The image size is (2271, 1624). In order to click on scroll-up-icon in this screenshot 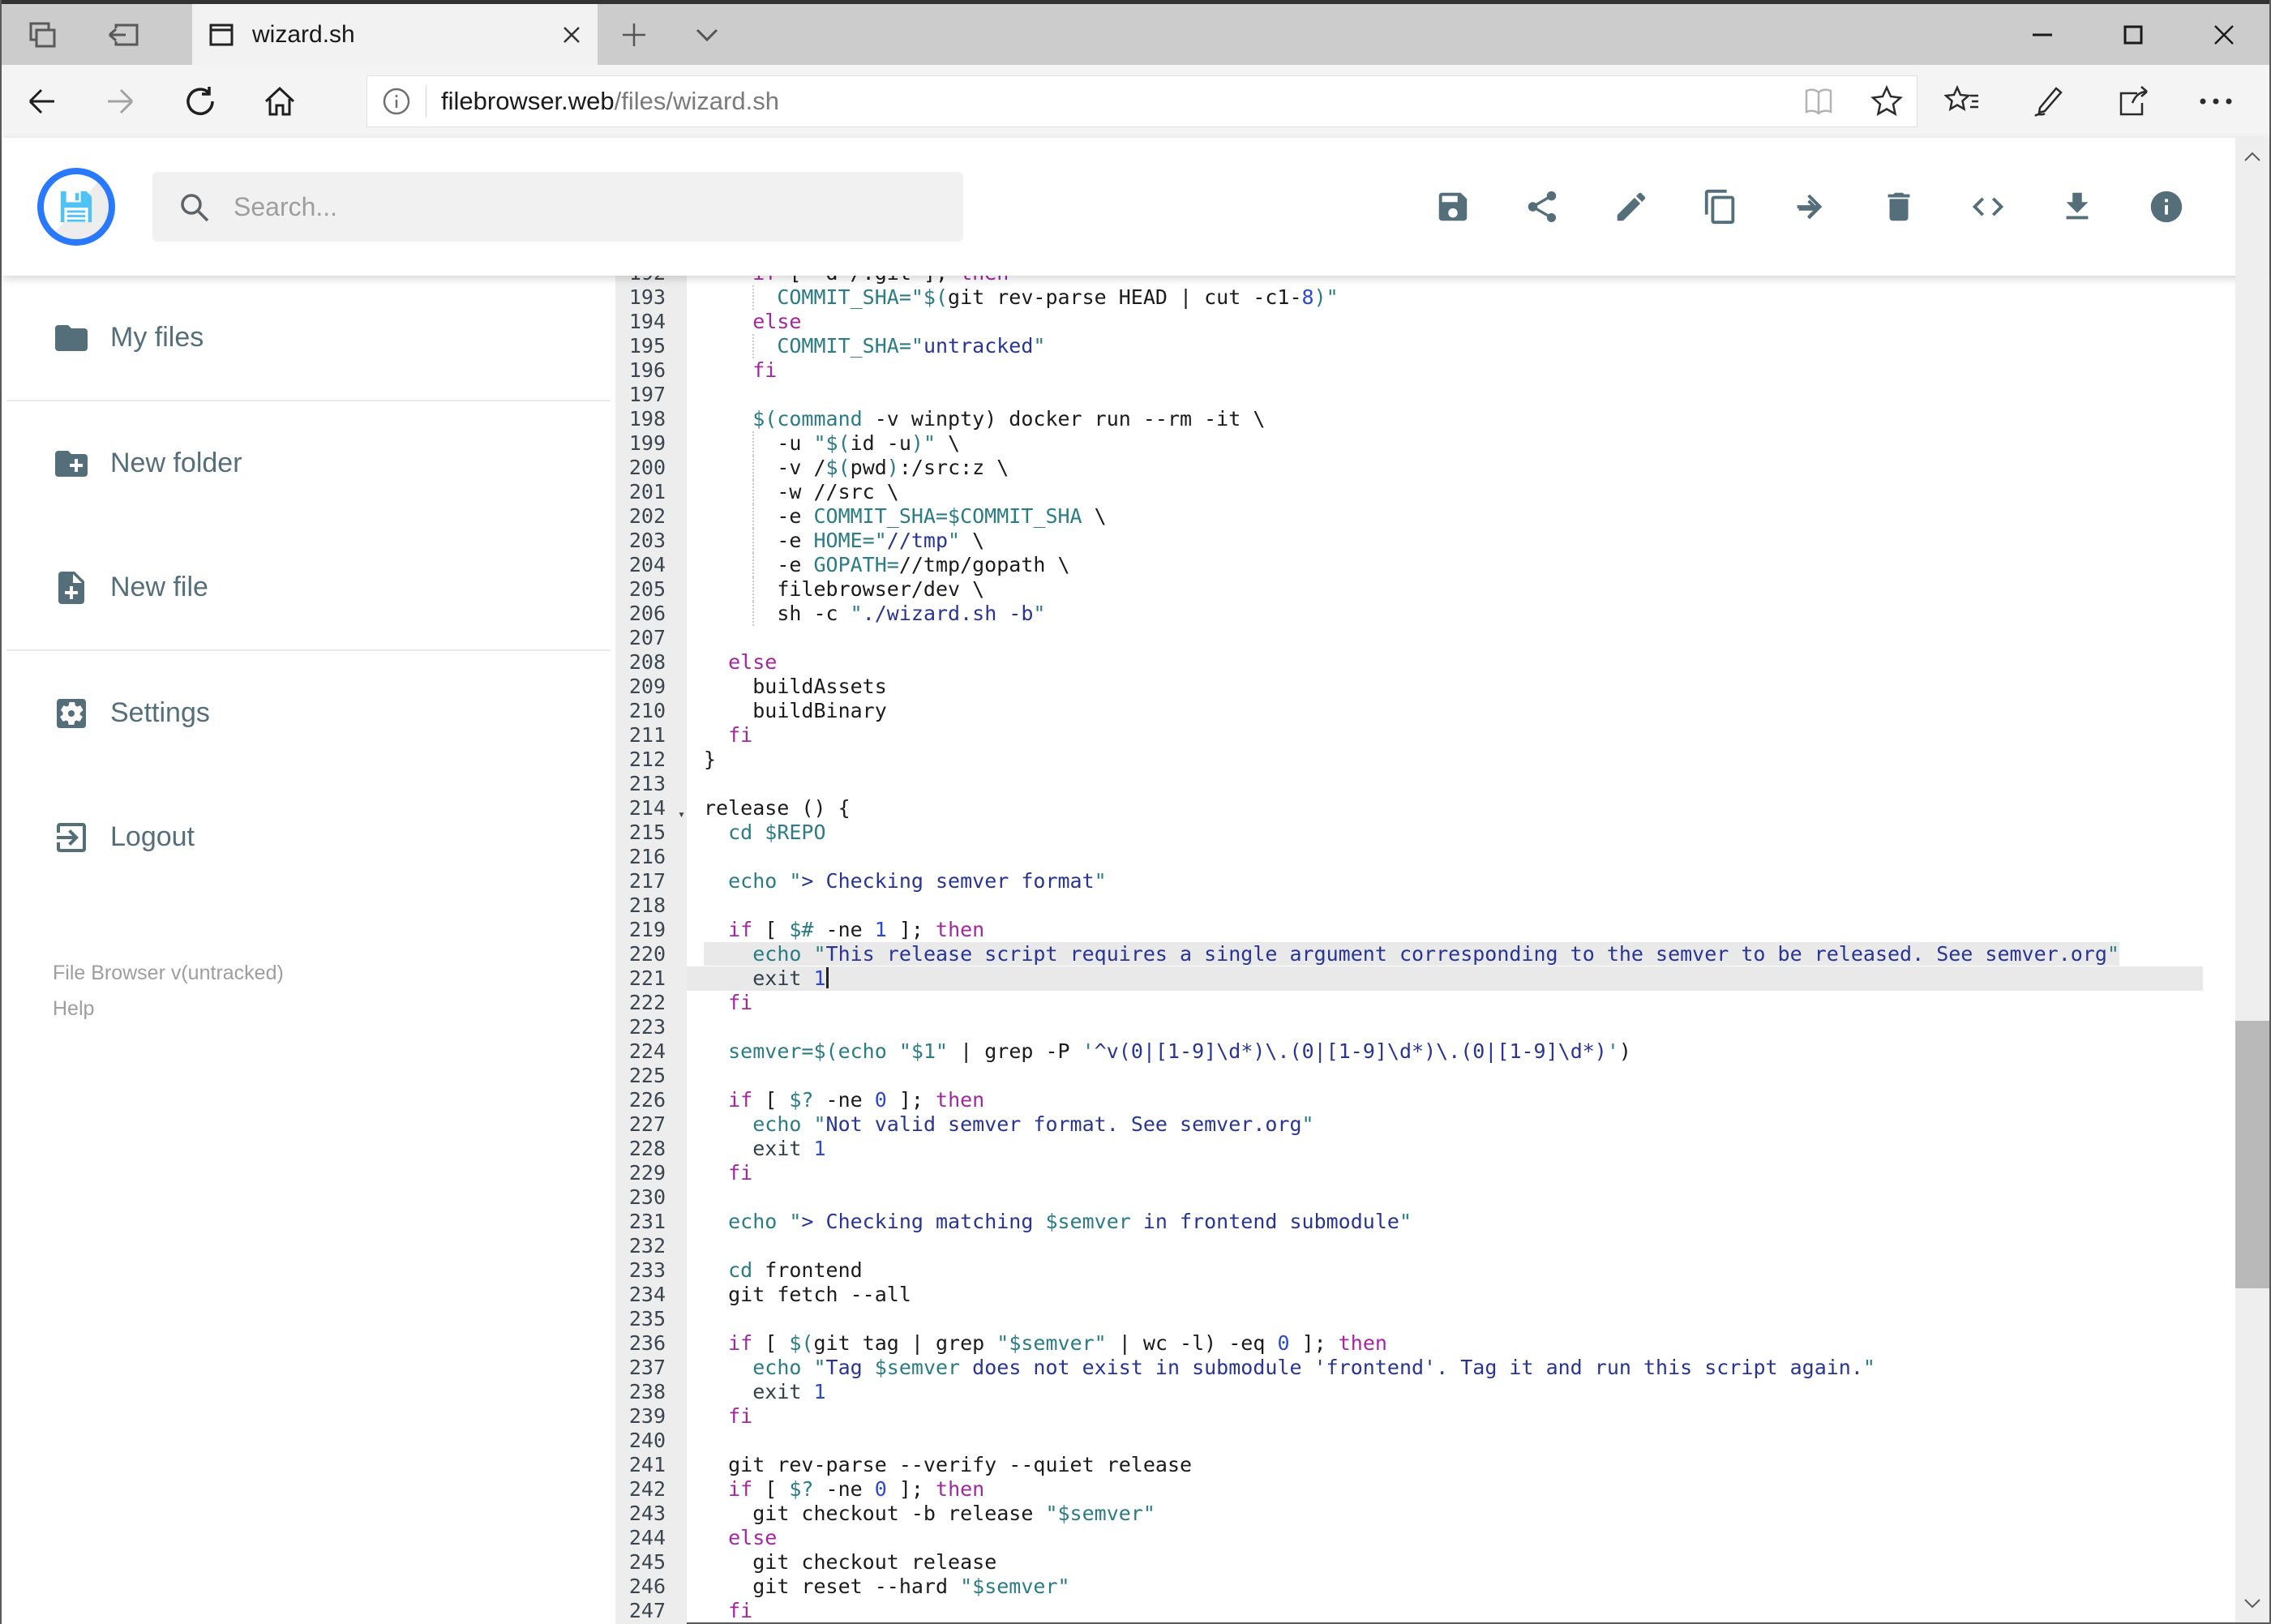, I will do `click(2252, 157)`.